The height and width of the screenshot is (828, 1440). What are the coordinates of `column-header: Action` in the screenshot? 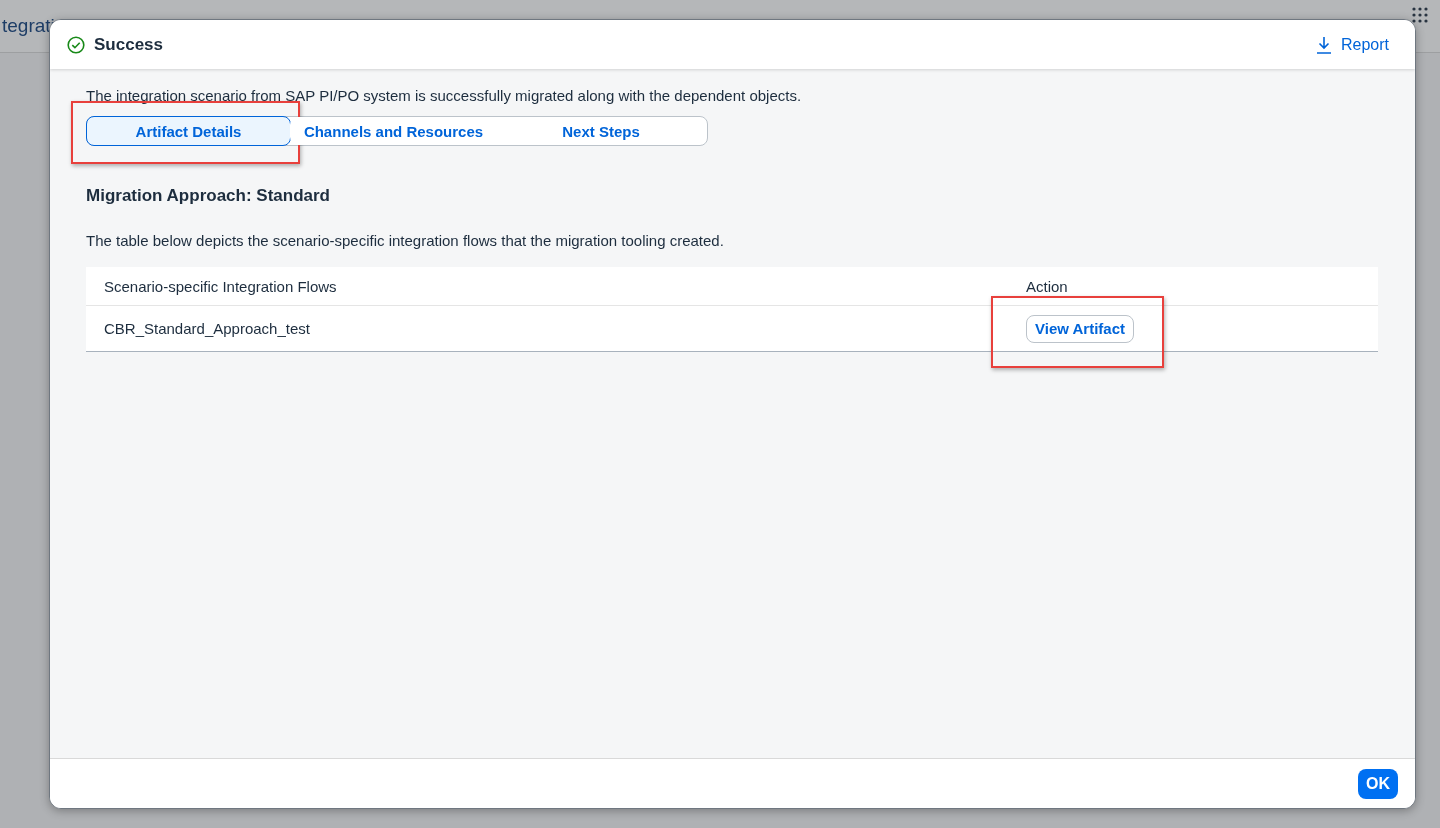 It's located at (1046, 286).